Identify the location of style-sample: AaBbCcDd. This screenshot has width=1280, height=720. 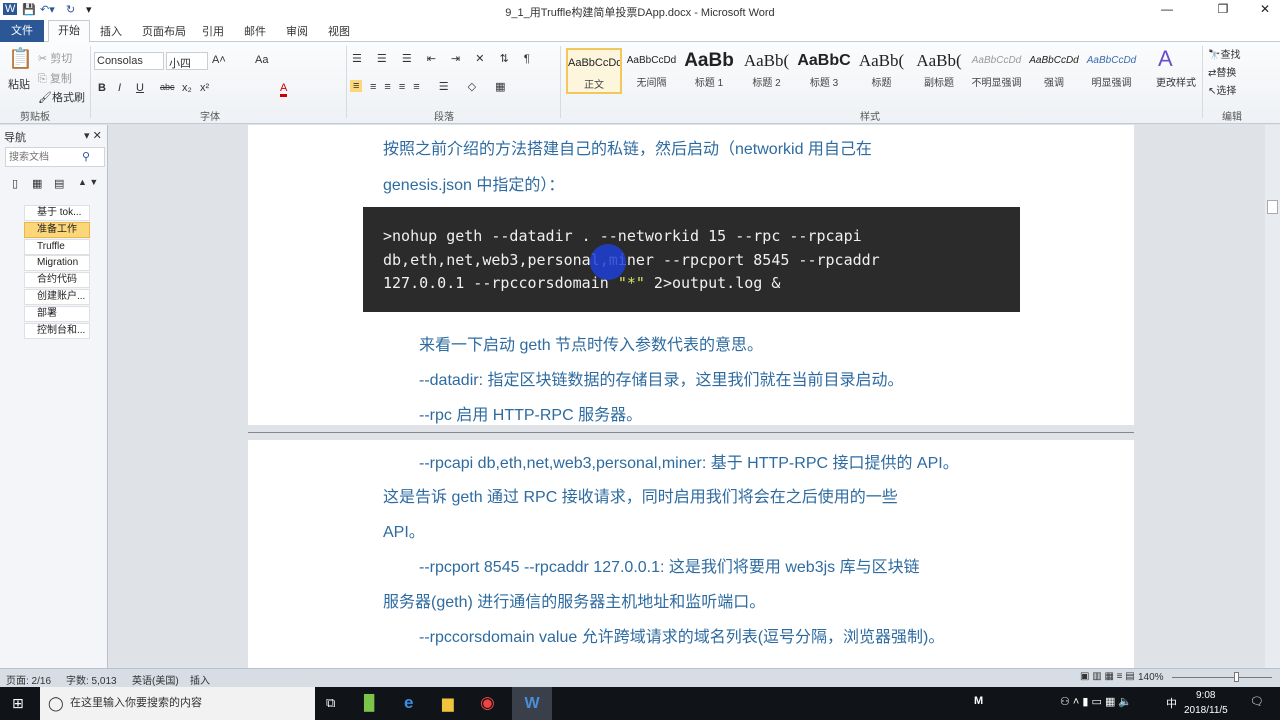
(1111, 60).